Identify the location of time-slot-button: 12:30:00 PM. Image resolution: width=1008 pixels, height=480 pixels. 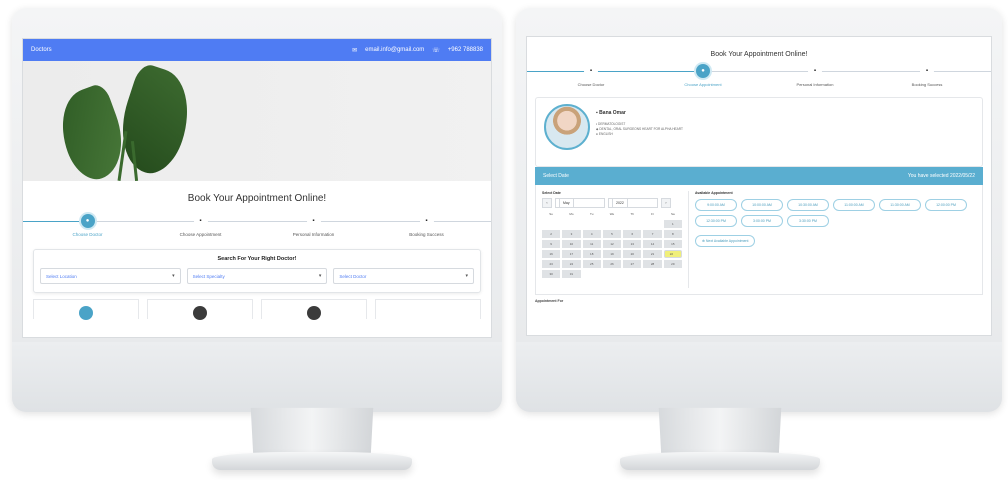
(716, 221).